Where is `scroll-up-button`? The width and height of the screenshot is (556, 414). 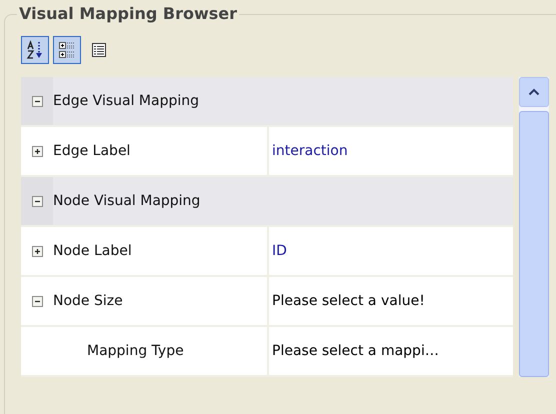 scroll-up-button is located at coordinates (534, 92).